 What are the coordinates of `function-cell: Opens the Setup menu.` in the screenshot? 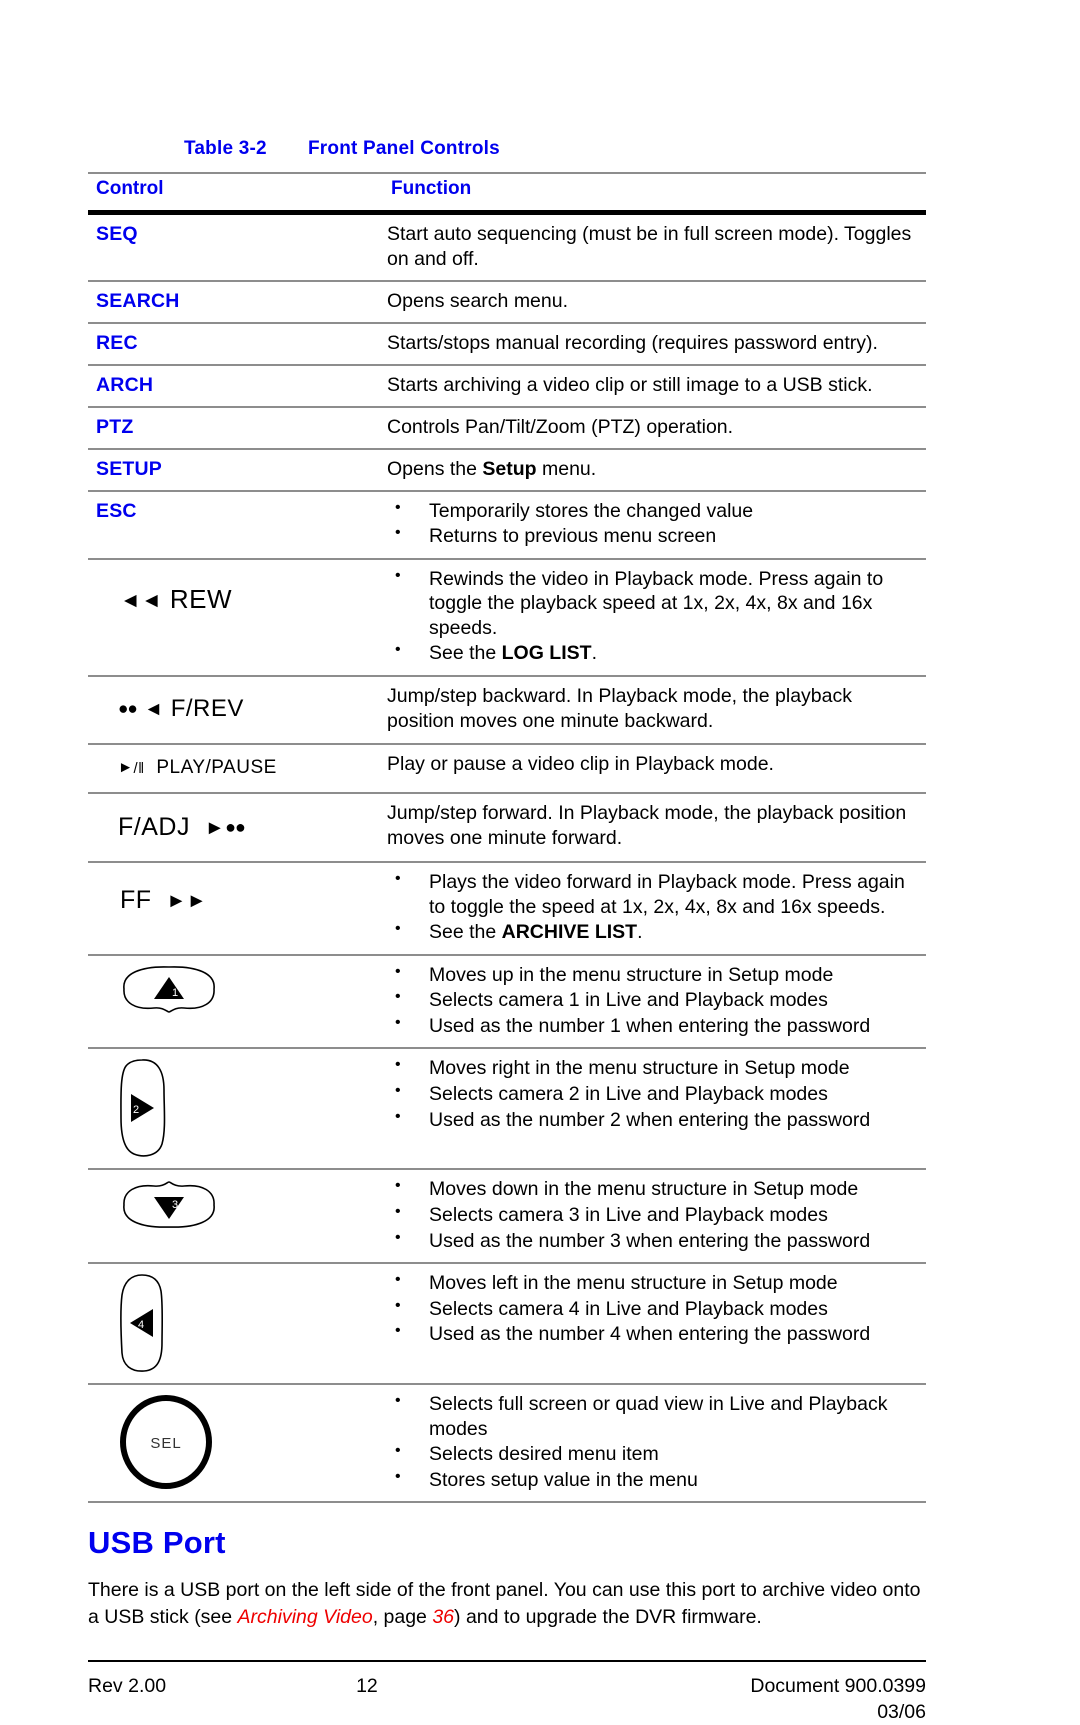 It's located at (654, 470).